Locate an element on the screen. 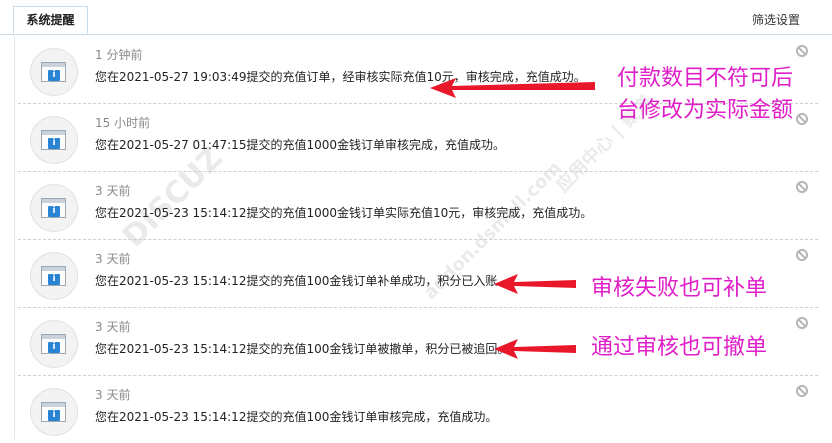 Image resolution: width=832 pixels, height=443 pixels. notification-time: 15 小时前 is located at coordinates (123, 123).